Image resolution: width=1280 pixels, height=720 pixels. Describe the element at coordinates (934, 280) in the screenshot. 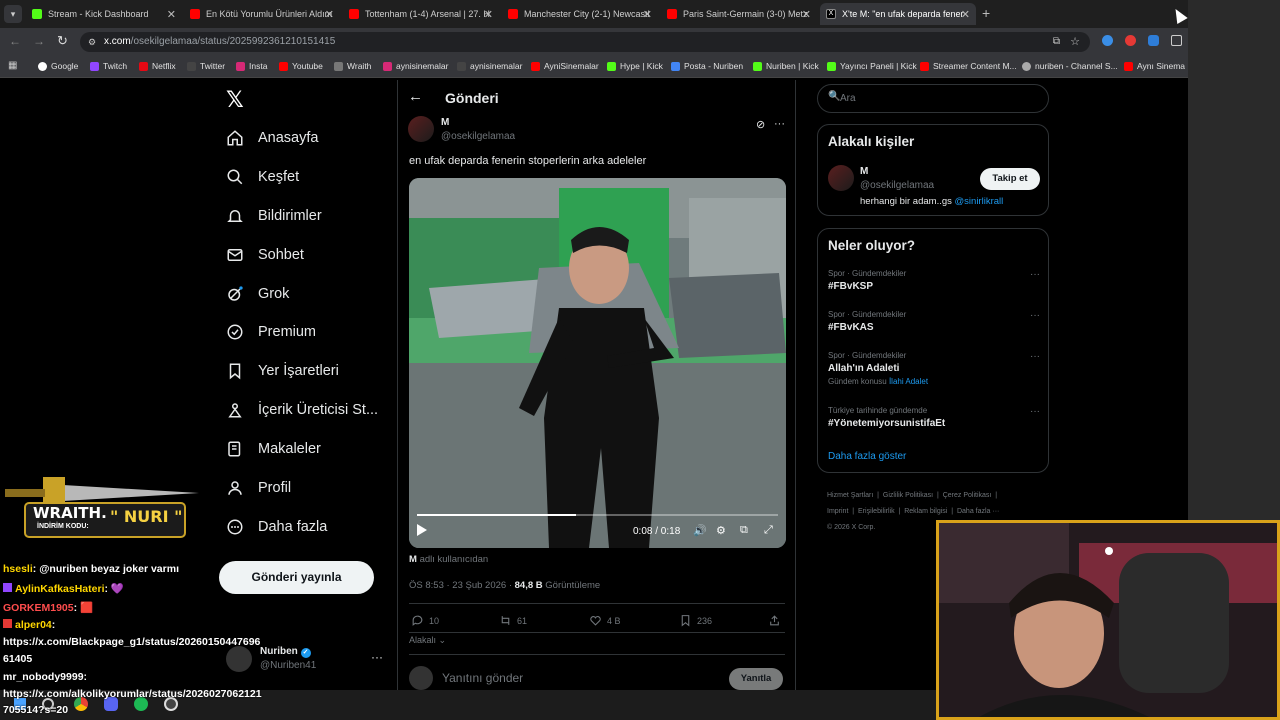

I see `trend-item: Spor · Gündemdekiler #FBvKSP ···` at that location.